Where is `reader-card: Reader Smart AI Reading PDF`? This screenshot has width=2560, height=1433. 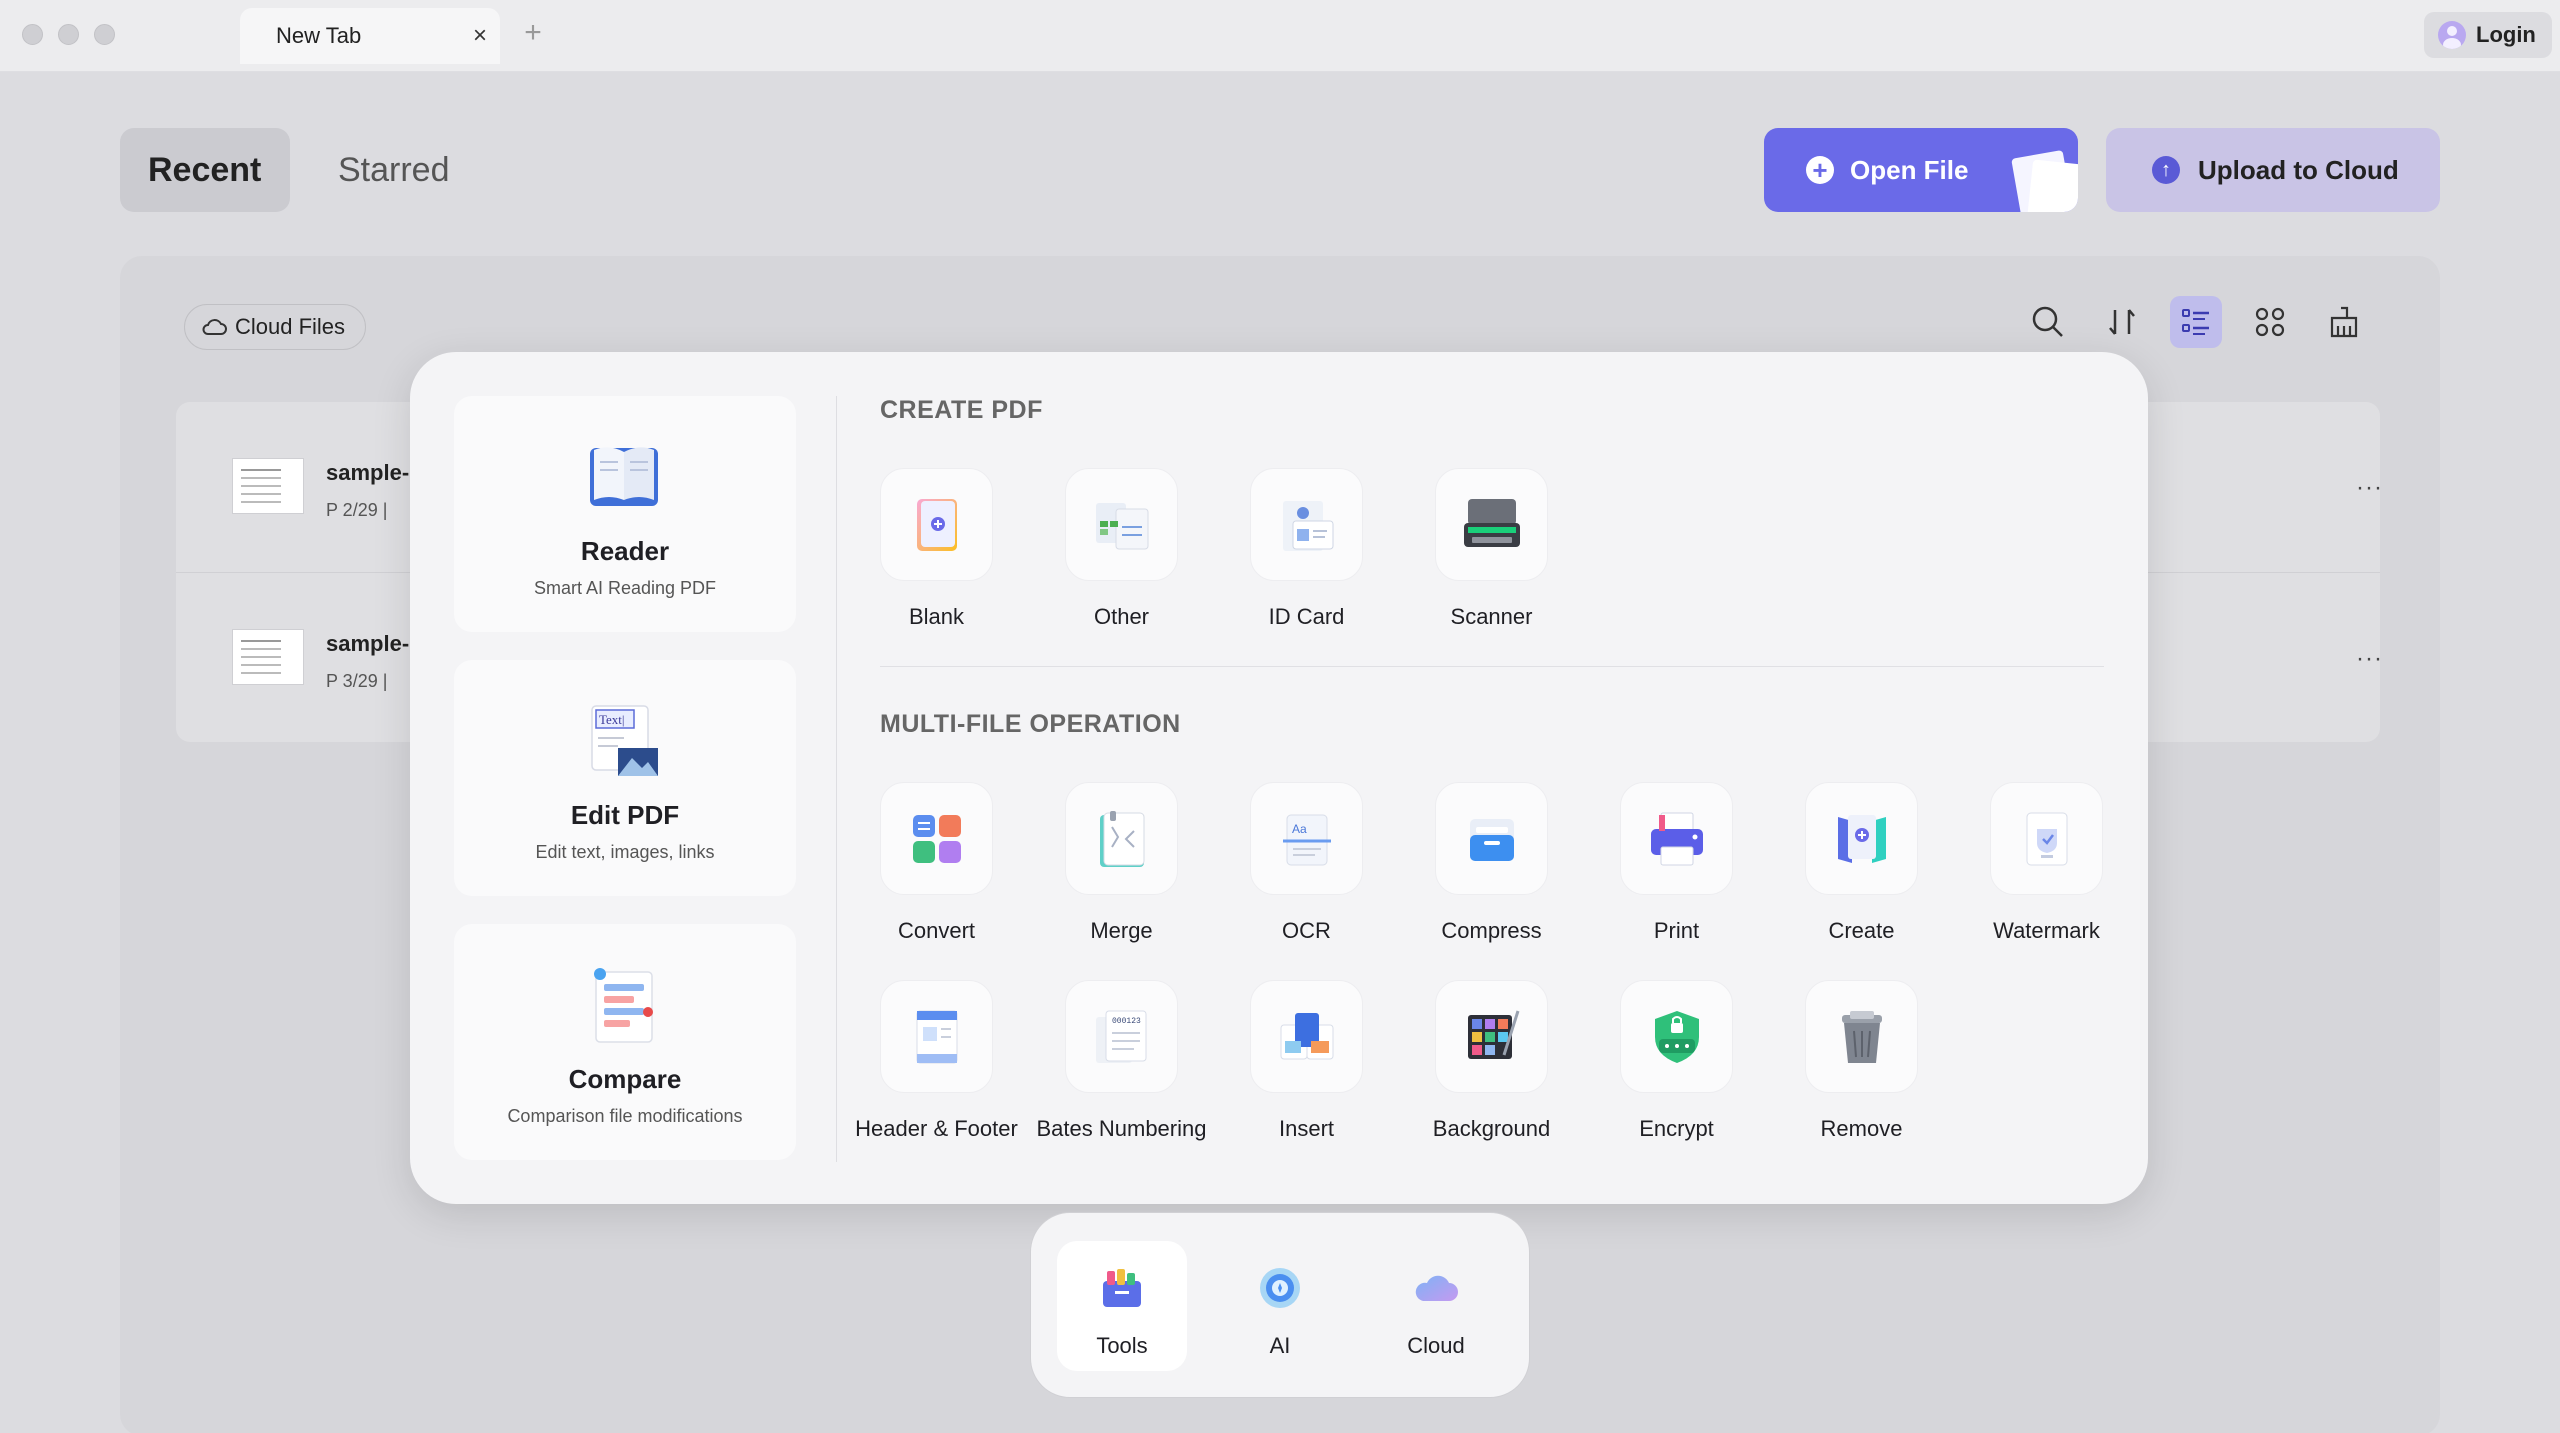 reader-card: Reader Smart AI Reading PDF is located at coordinates (625, 514).